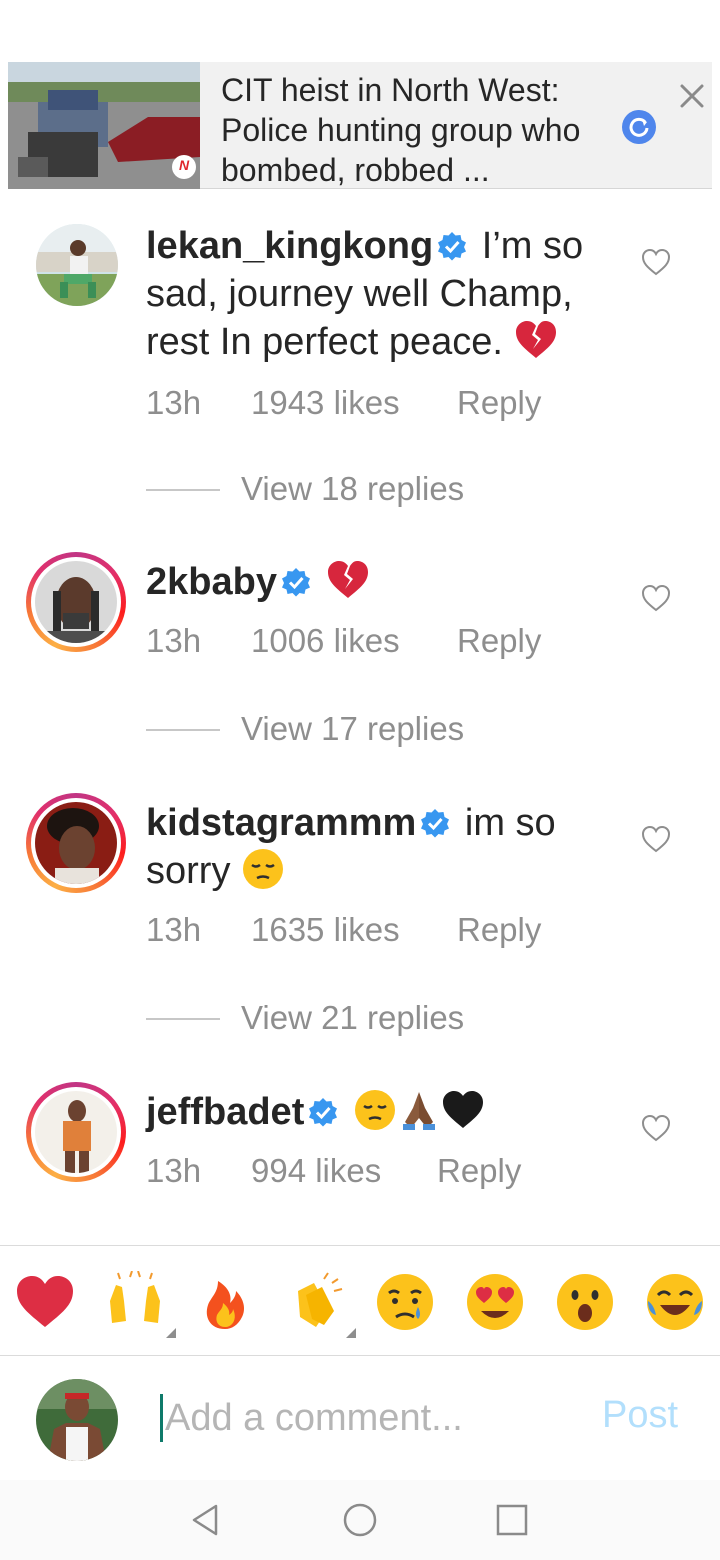 This screenshot has height=1560, width=720. Describe the element at coordinates (184, 165) in the screenshot. I see `news-source-badge: N` at that location.